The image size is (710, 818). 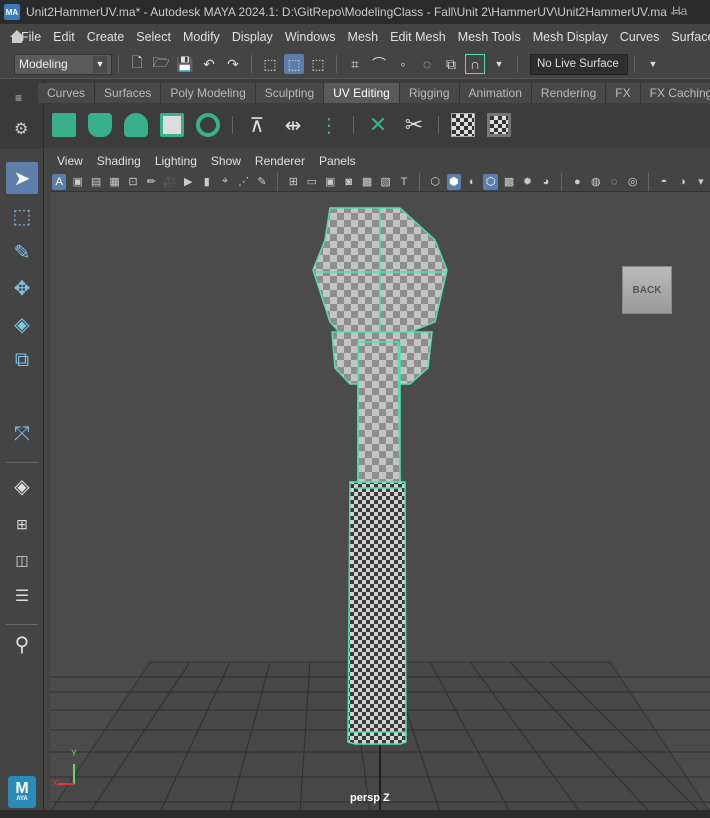 What do you see at coordinates (106, 37) in the screenshot?
I see `menu-create: Create` at bounding box center [106, 37].